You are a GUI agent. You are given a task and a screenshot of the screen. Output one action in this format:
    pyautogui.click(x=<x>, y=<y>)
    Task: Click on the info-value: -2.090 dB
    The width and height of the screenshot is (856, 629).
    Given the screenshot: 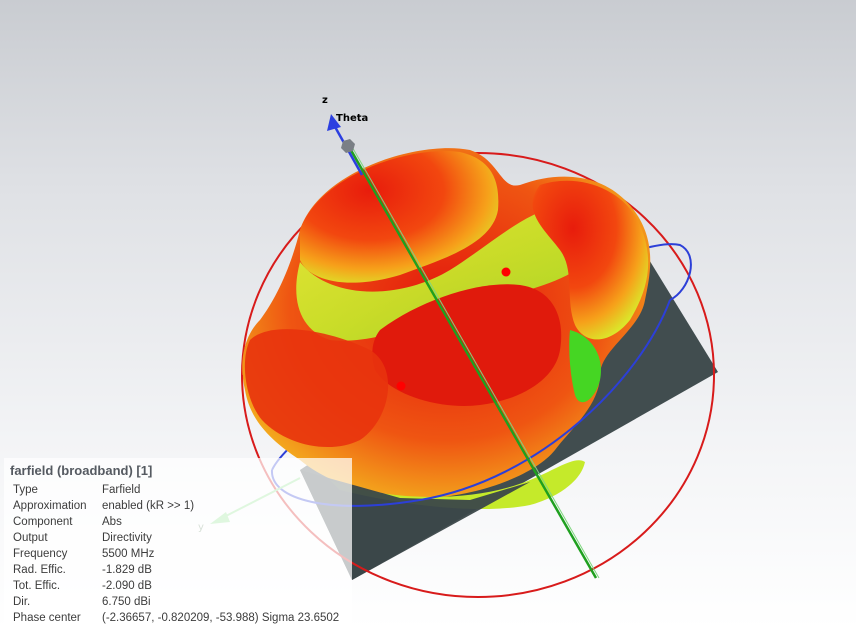 What is the action you would take?
    pyautogui.click(x=127, y=586)
    